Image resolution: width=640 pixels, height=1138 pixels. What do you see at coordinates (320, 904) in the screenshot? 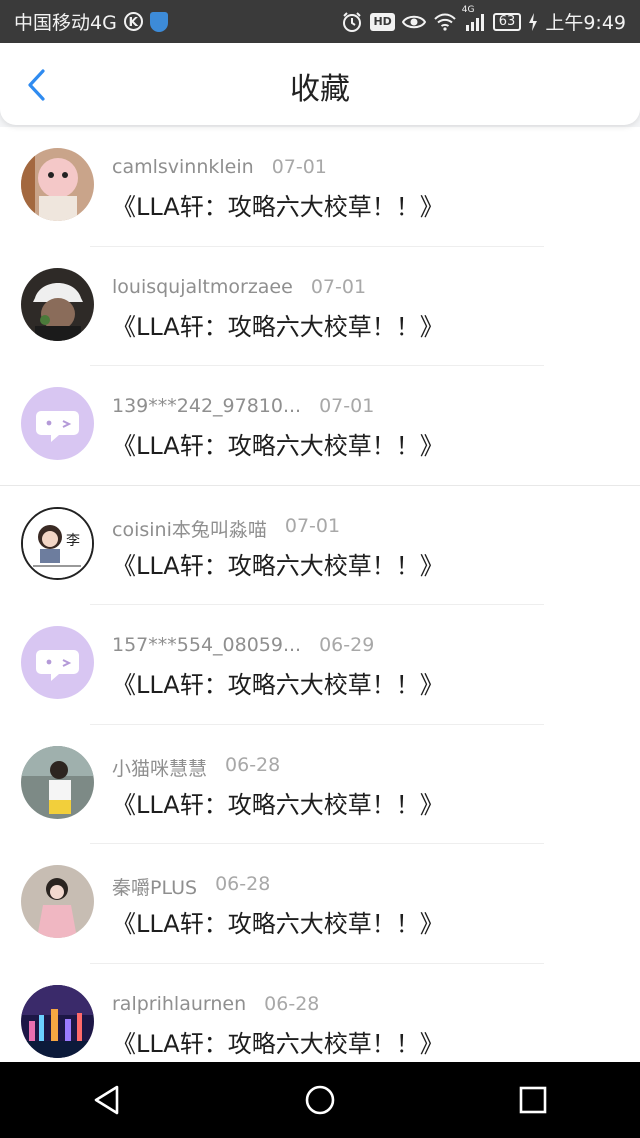
I see `list-item: 秦嚼PLUS 06-28 《LLA轩：攻略六大校草！！》` at bounding box center [320, 904].